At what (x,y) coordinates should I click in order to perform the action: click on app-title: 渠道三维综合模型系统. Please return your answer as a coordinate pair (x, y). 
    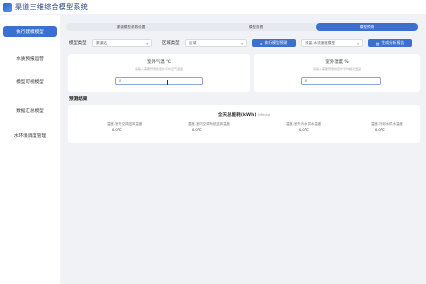
    Looking at the image, I should click on (51, 7).